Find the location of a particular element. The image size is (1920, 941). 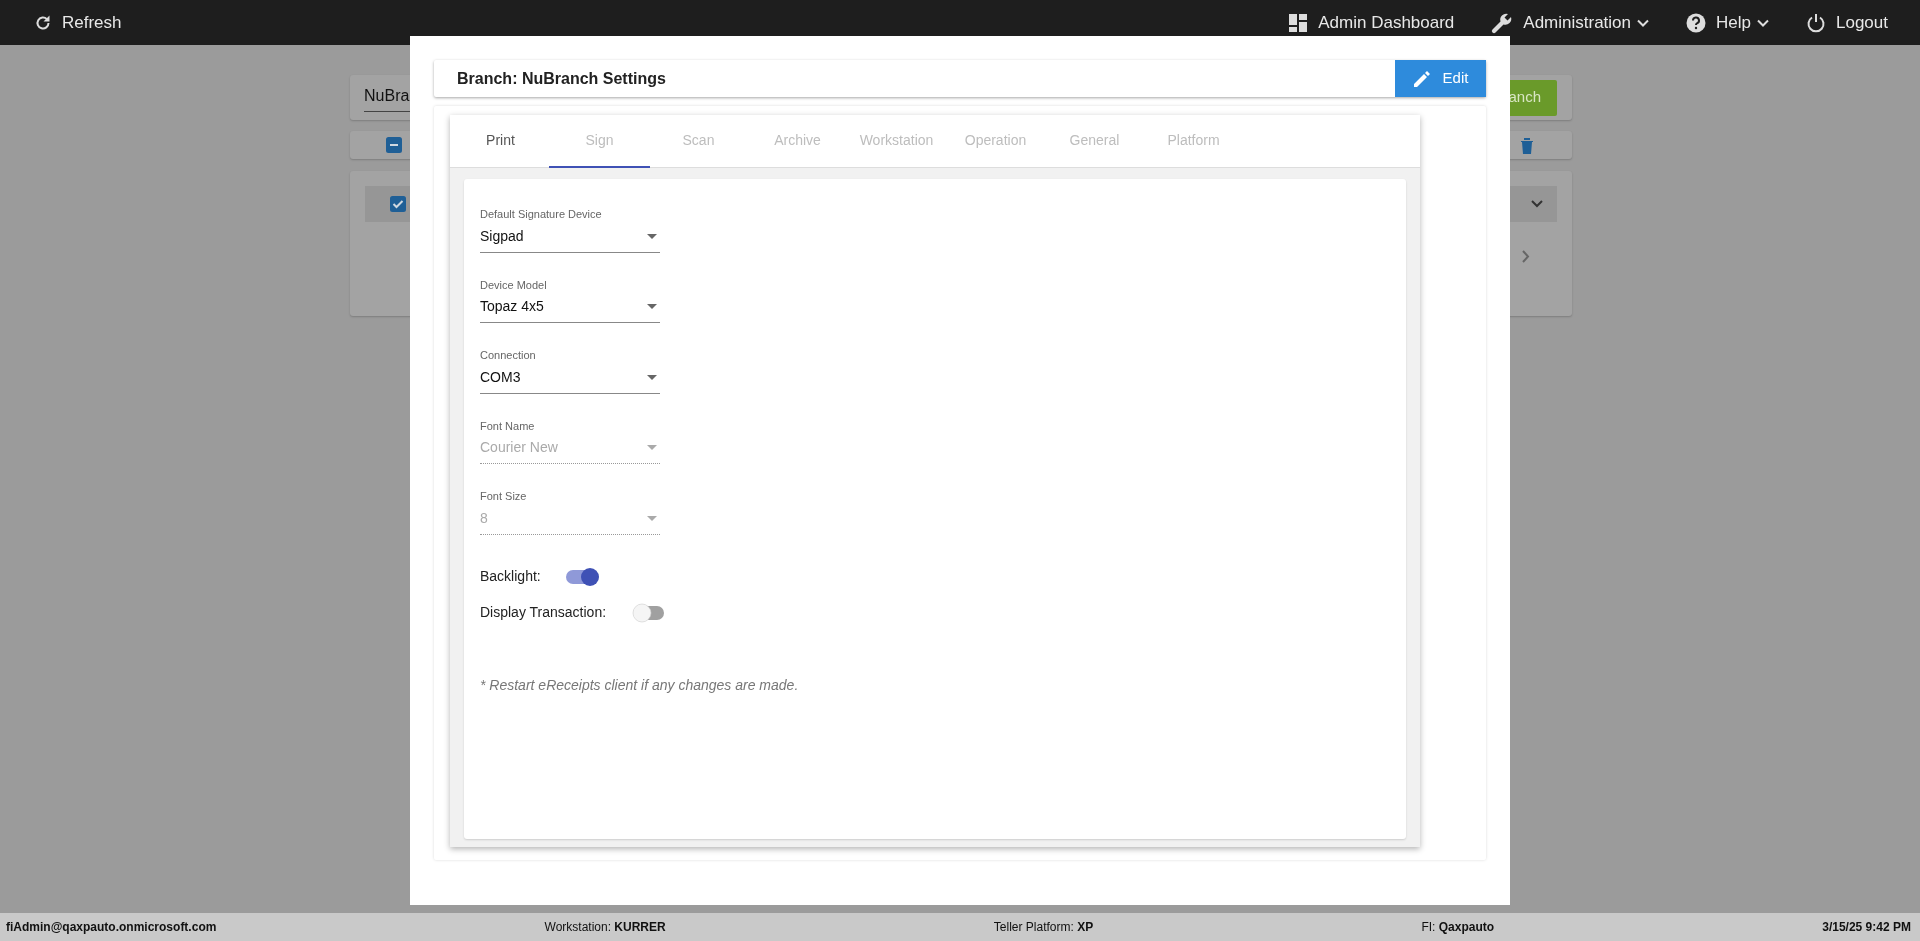

status-text: fiAdmin@qaxpauto.onmicrosoft.com is located at coordinates (111, 927).